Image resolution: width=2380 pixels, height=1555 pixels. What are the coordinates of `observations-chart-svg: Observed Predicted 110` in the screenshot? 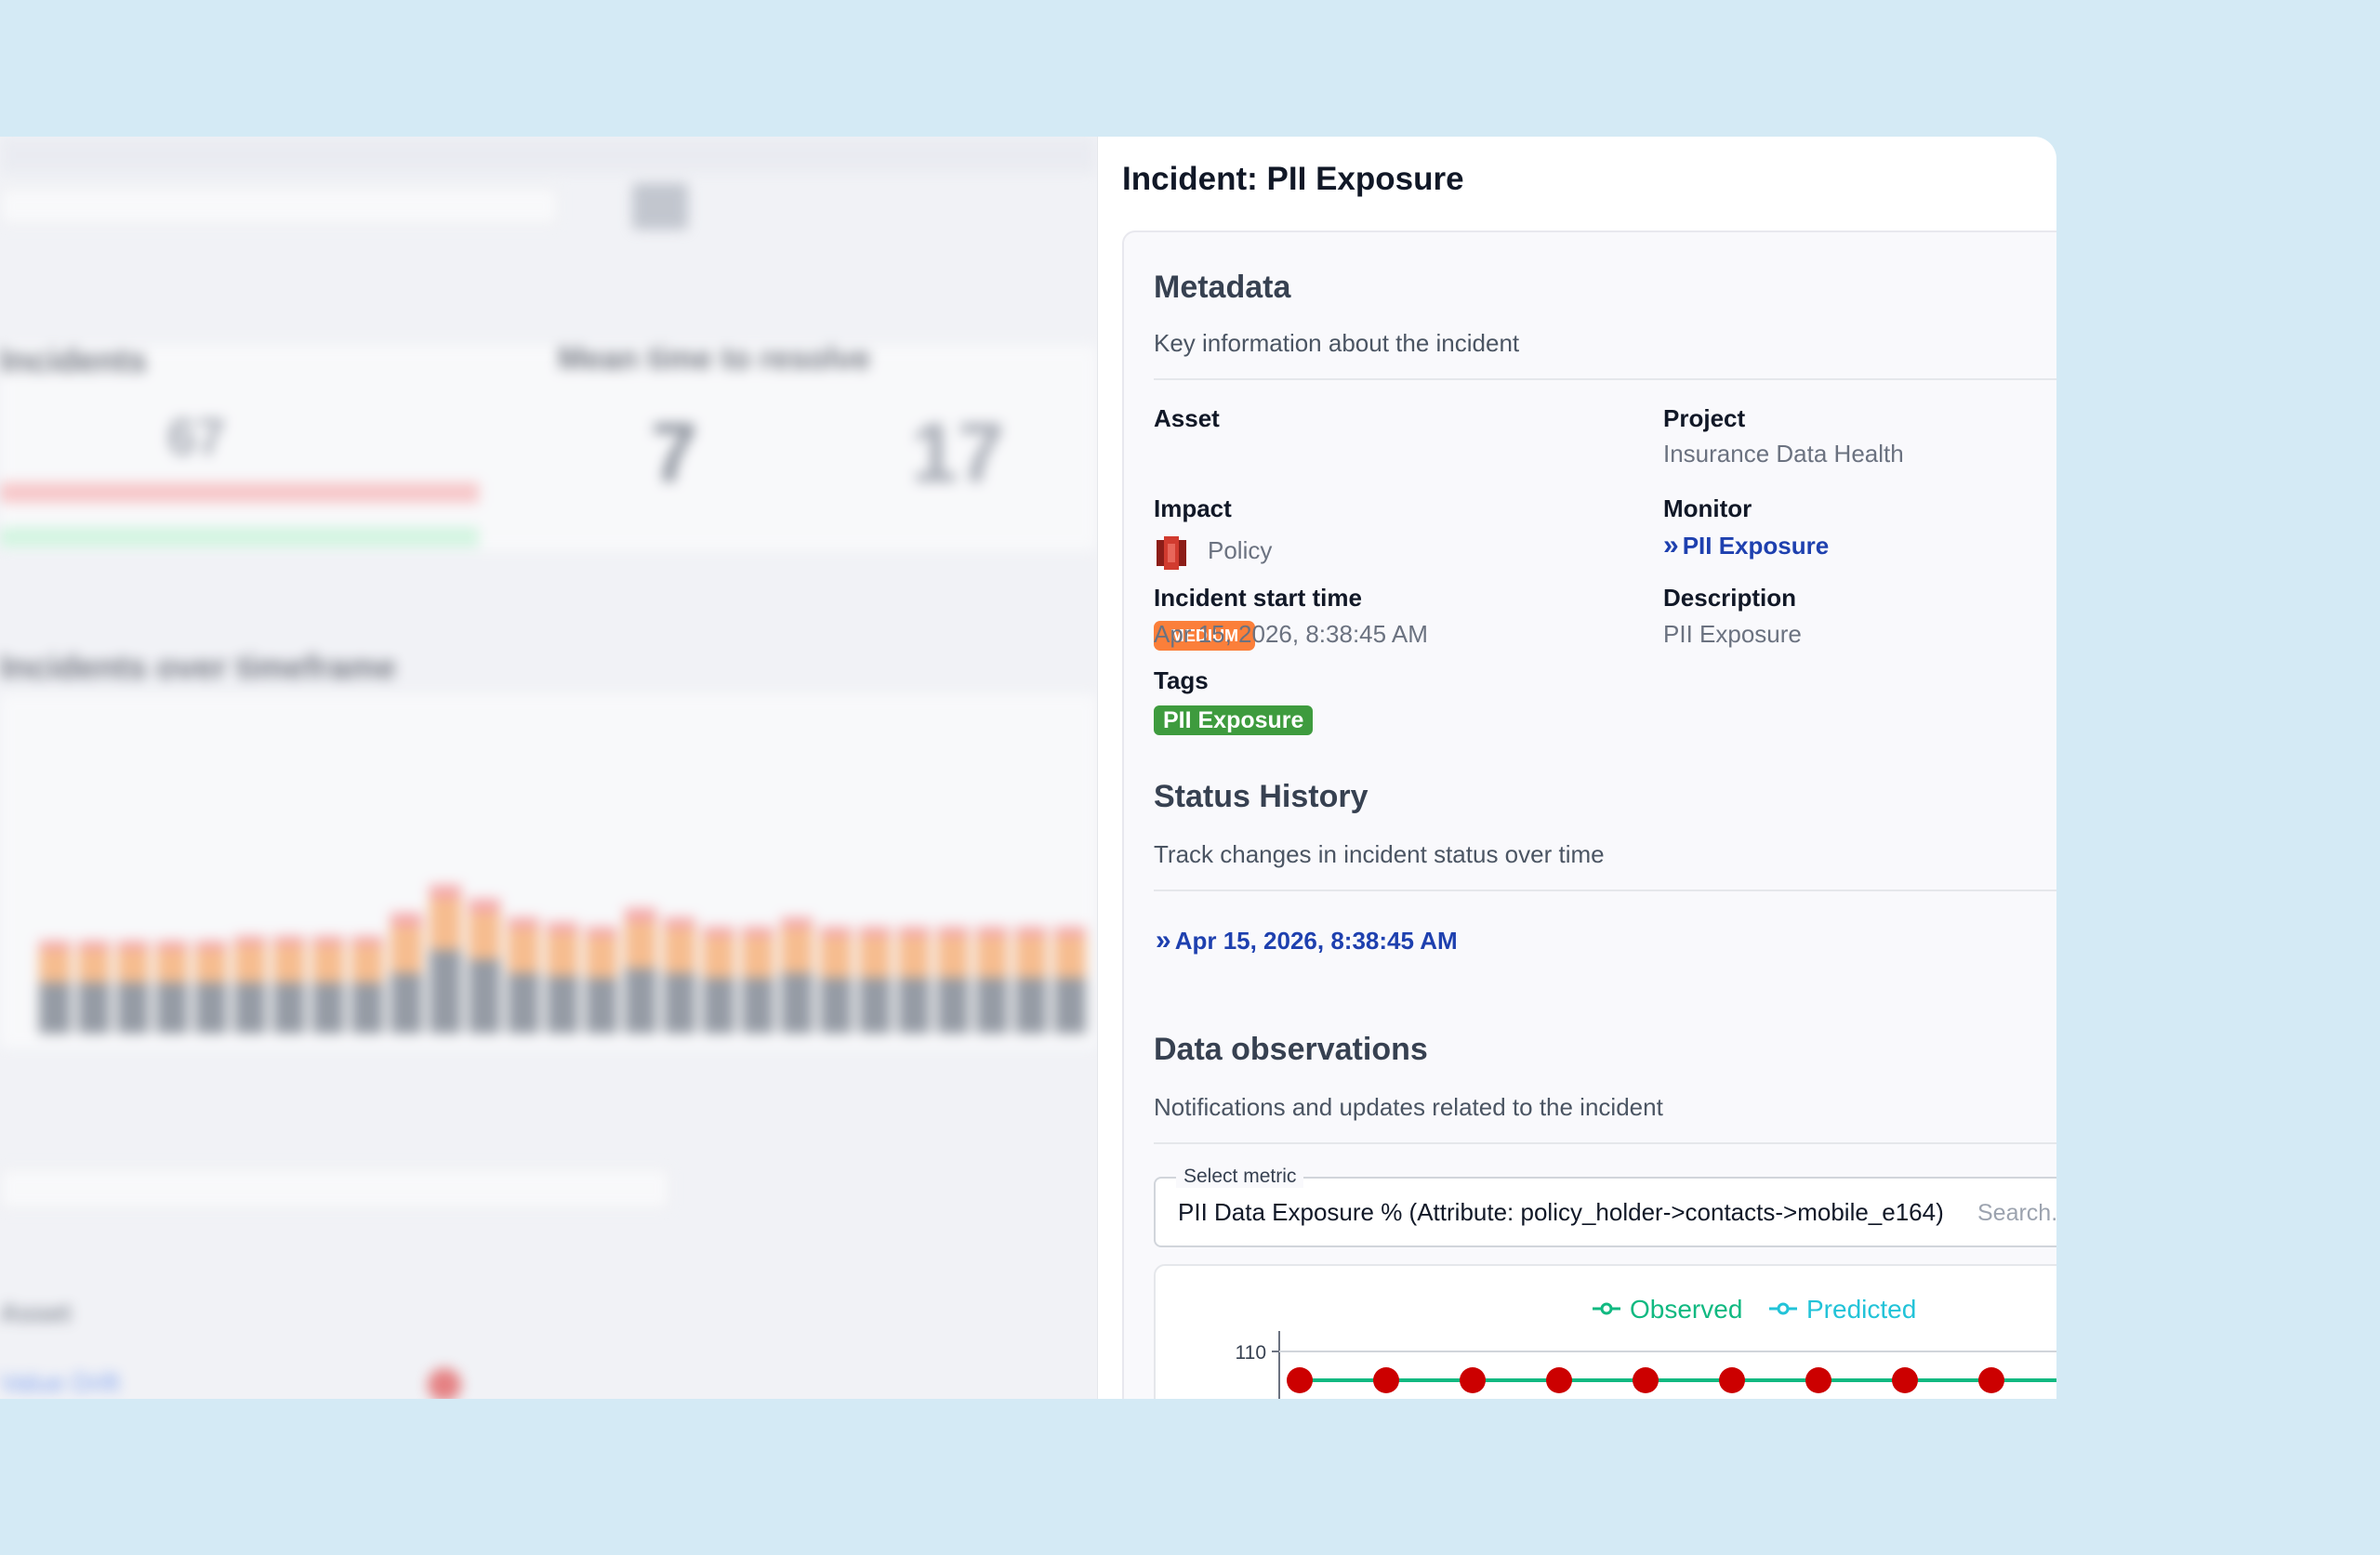 It's located at (1646, 1347).